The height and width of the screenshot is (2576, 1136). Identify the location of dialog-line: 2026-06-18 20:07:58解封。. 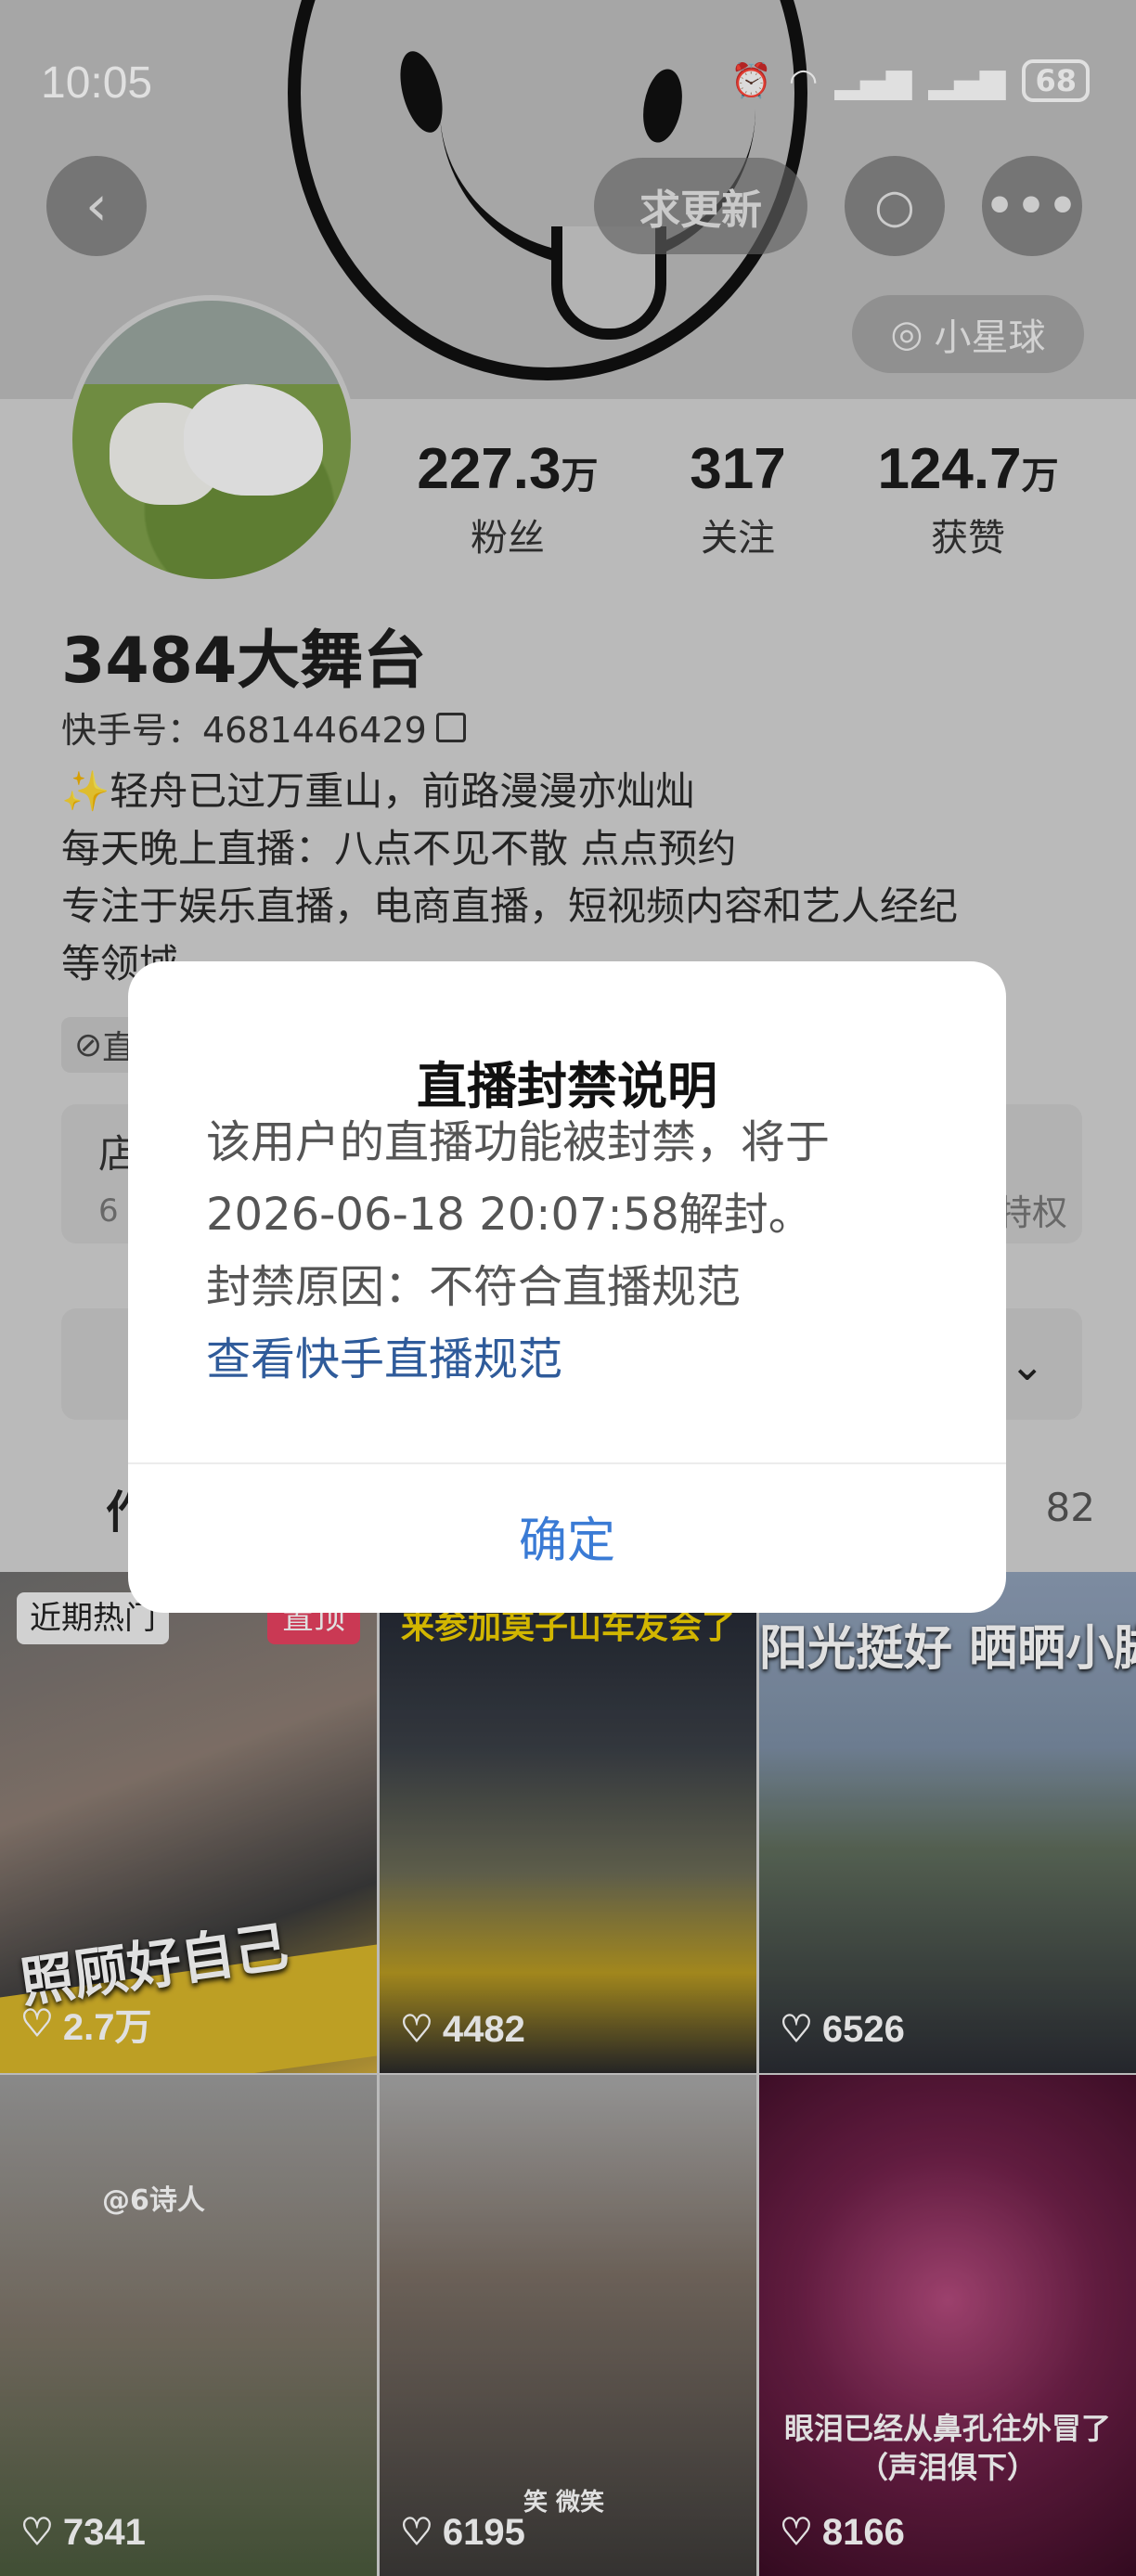
(509, 1215).